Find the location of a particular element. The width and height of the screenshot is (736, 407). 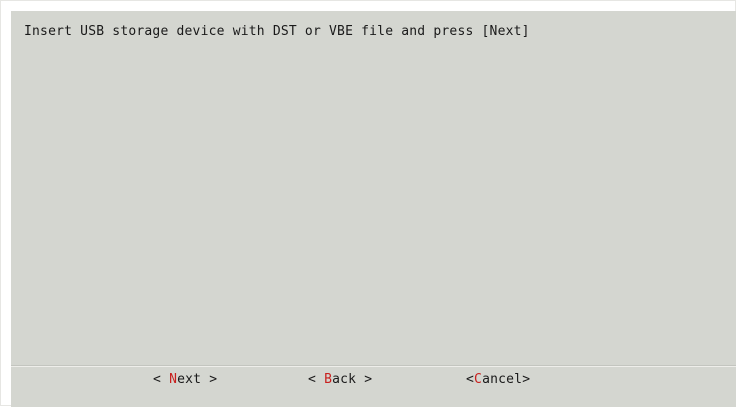

cancel-button-suffix: > is located at coordinates (526, 379).